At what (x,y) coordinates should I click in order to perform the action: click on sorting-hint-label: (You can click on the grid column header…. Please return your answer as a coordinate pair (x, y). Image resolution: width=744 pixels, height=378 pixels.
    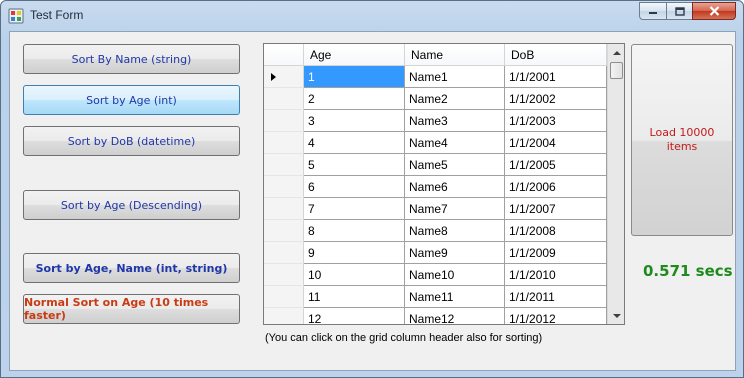
    Looking at the image, I should click on (404, 338).